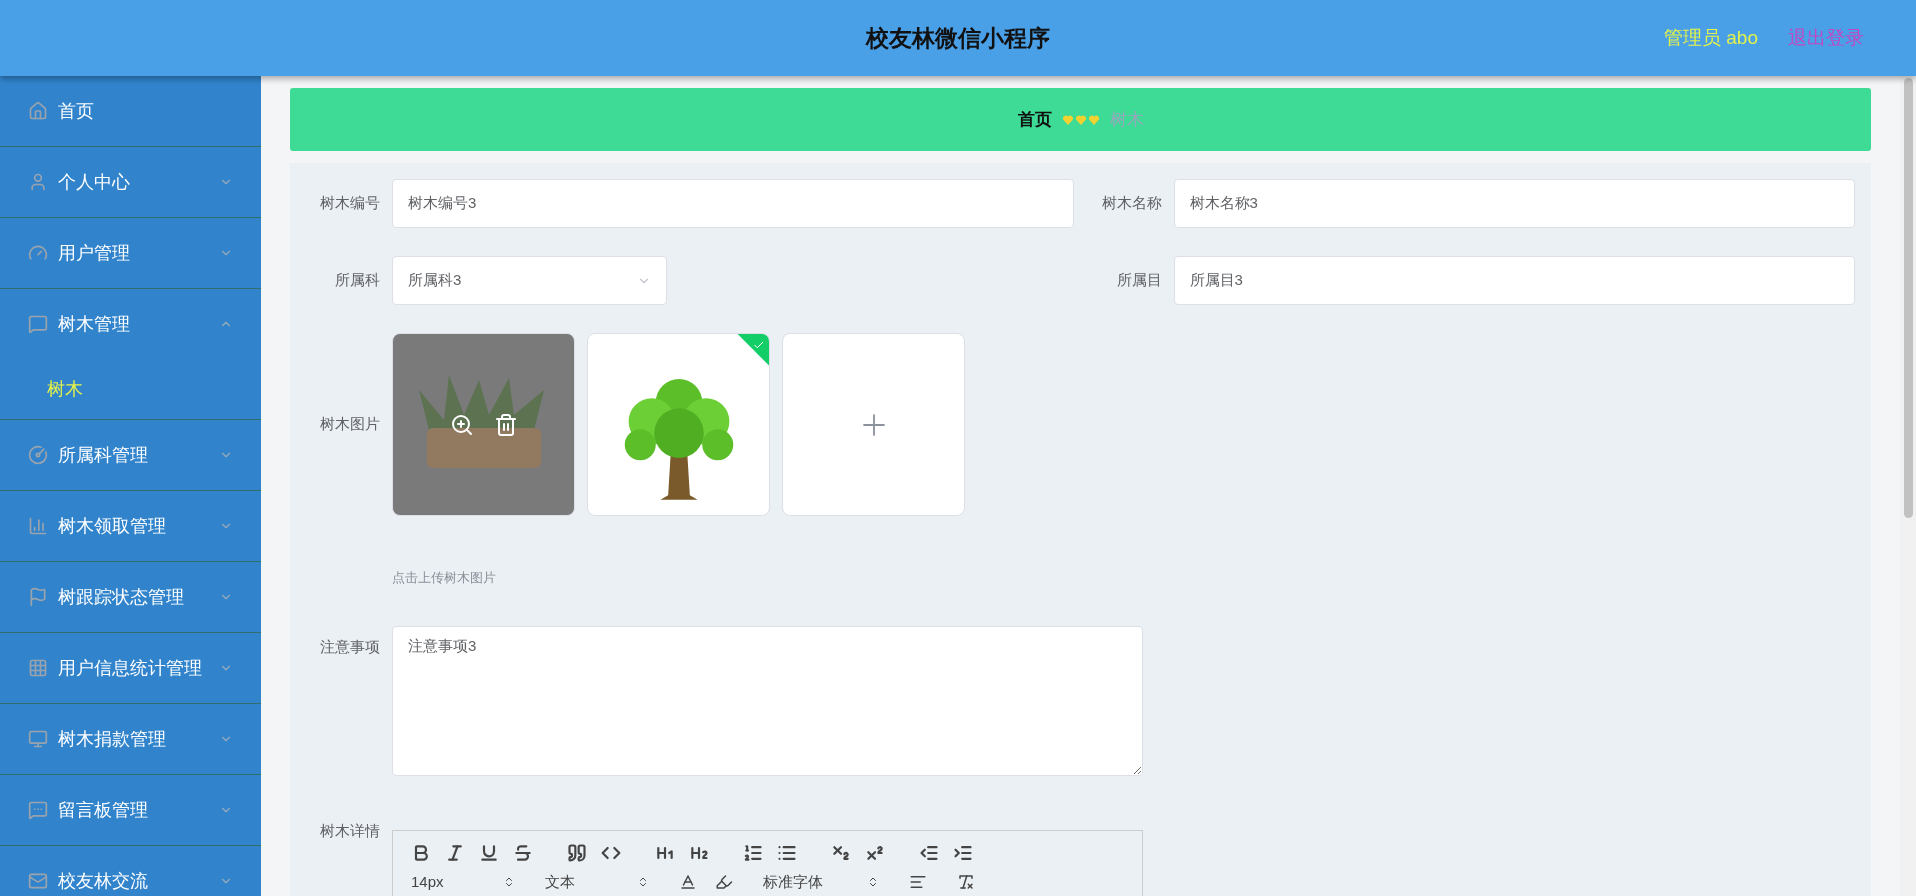 This screenshot has height=896, width=1916. Describe the element at coordinates (130, 455) in the screenshot. I see `sidebar-item: 所属科管理` at that location.